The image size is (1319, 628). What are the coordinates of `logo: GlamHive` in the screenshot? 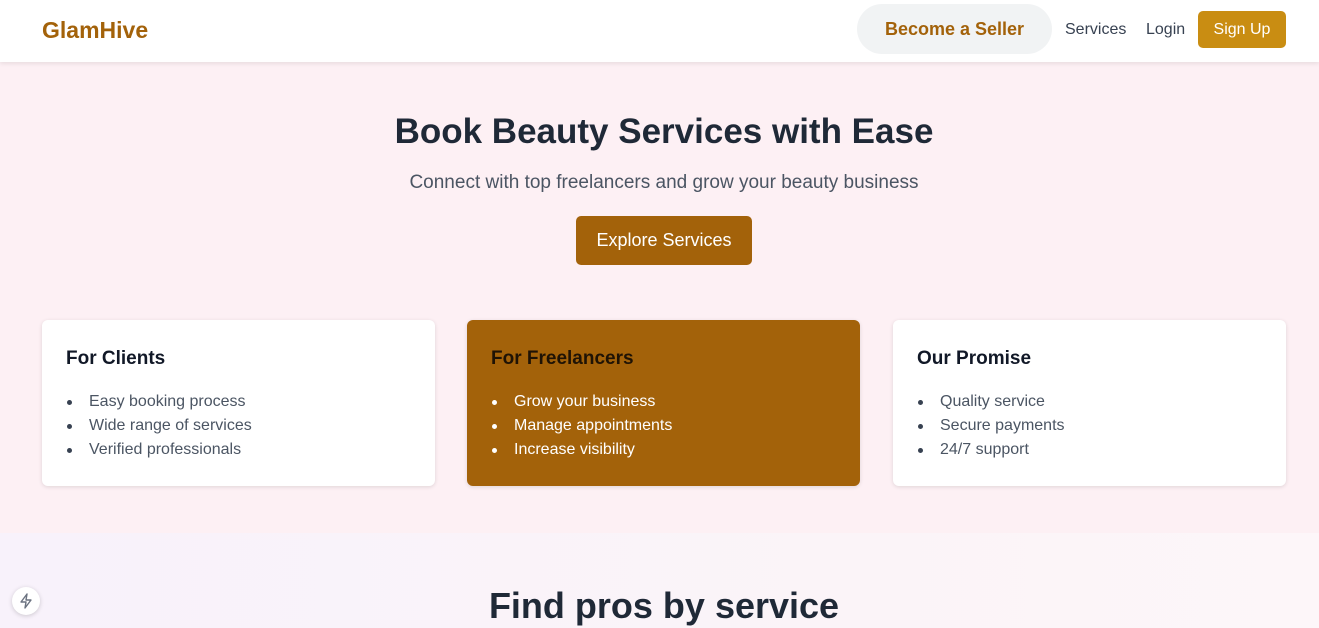 It's located at (95, 30).